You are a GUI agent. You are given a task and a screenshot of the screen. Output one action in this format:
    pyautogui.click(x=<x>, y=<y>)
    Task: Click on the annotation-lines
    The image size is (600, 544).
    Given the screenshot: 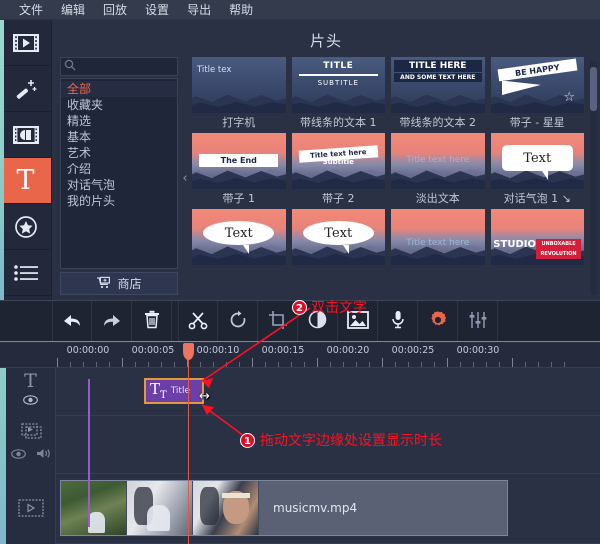 What is the action you would take?
    pyautogui.click(x=256, y=372)
    